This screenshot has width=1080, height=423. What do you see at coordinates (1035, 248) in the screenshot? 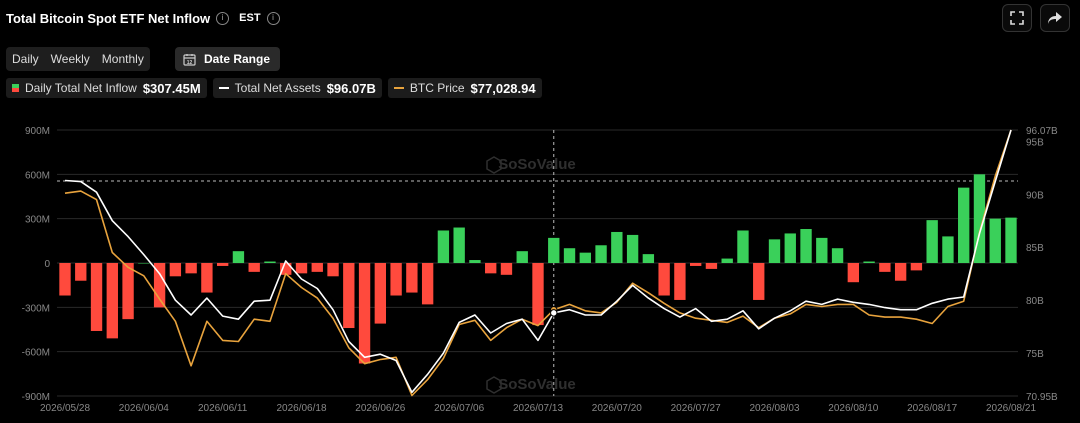
I see `y-tick-label-right: 85B` at bounding box center [1035, 248].